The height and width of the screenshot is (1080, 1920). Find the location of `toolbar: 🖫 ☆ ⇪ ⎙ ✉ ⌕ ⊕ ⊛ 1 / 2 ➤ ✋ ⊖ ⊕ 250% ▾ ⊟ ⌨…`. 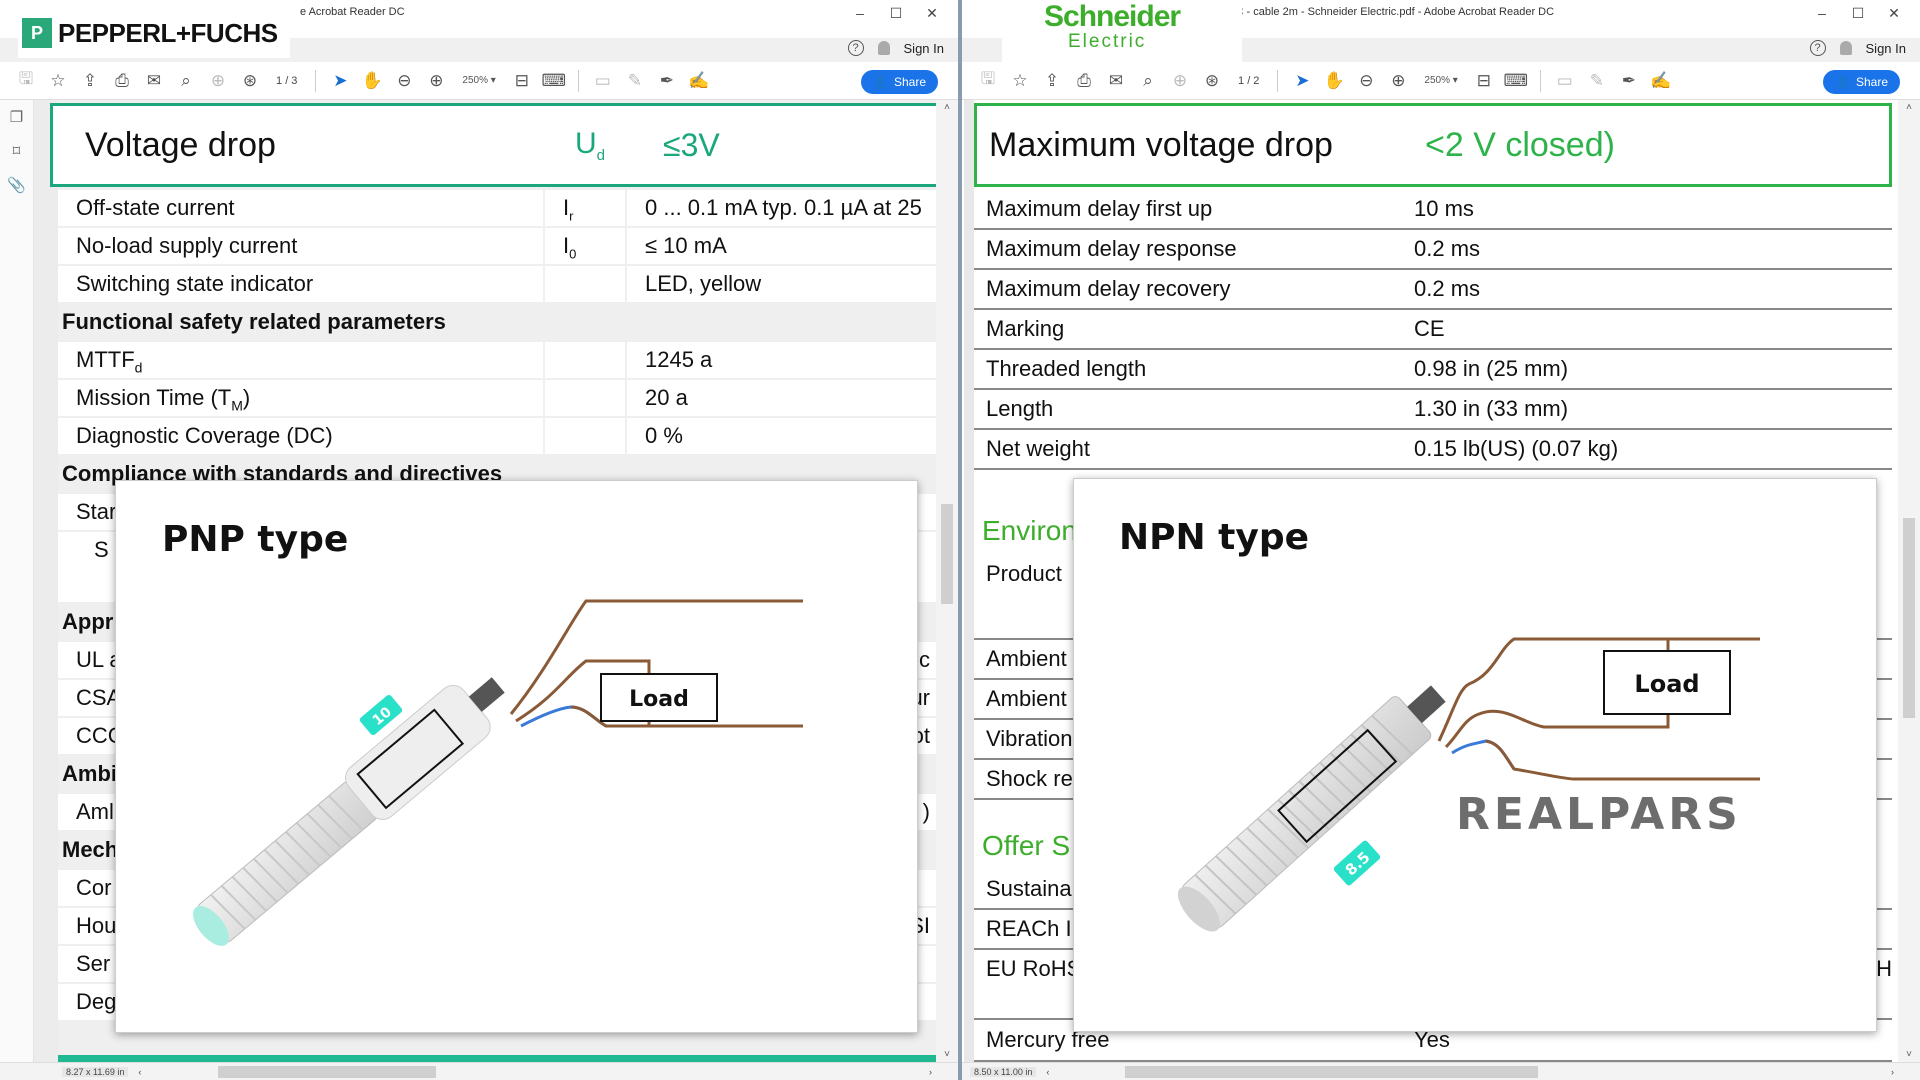

toolbar: 🖫 ☆ ⇪ ⎙ ✉ ⌕ ⊕ ⊛ 1 / 2 ➤ ✋ ⊖ ⊕ 250% ▾ ⊟ ⌨… is located at coordinates (1441, 81).